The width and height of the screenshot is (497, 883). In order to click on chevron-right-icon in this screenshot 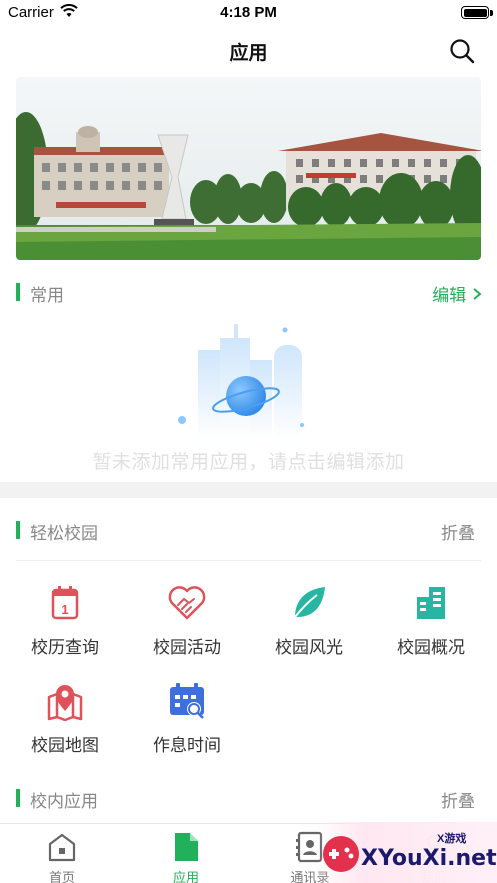, I will do `click(477, 295)`.